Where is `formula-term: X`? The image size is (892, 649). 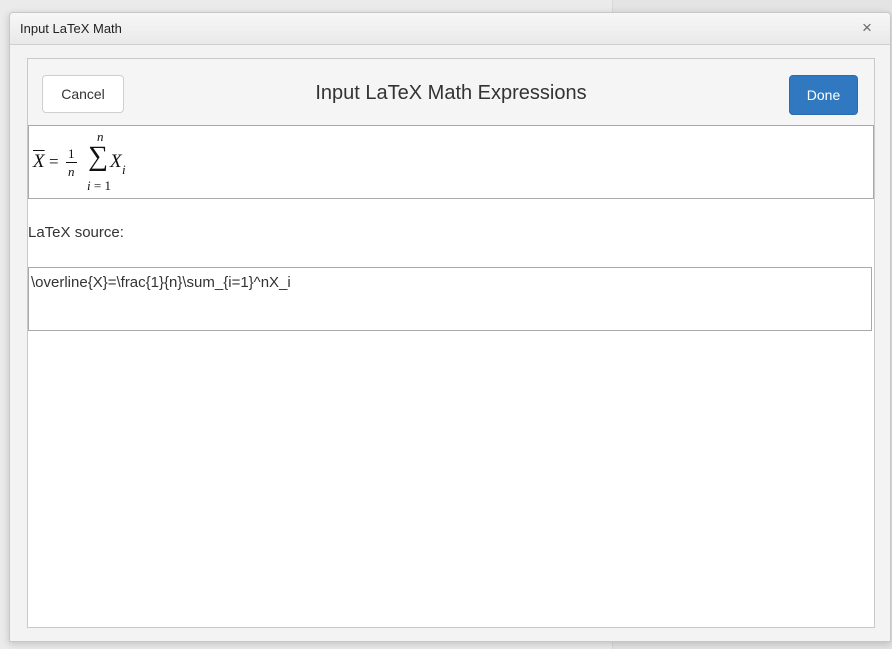 formula-term: X is located at coordinates (116, 161).